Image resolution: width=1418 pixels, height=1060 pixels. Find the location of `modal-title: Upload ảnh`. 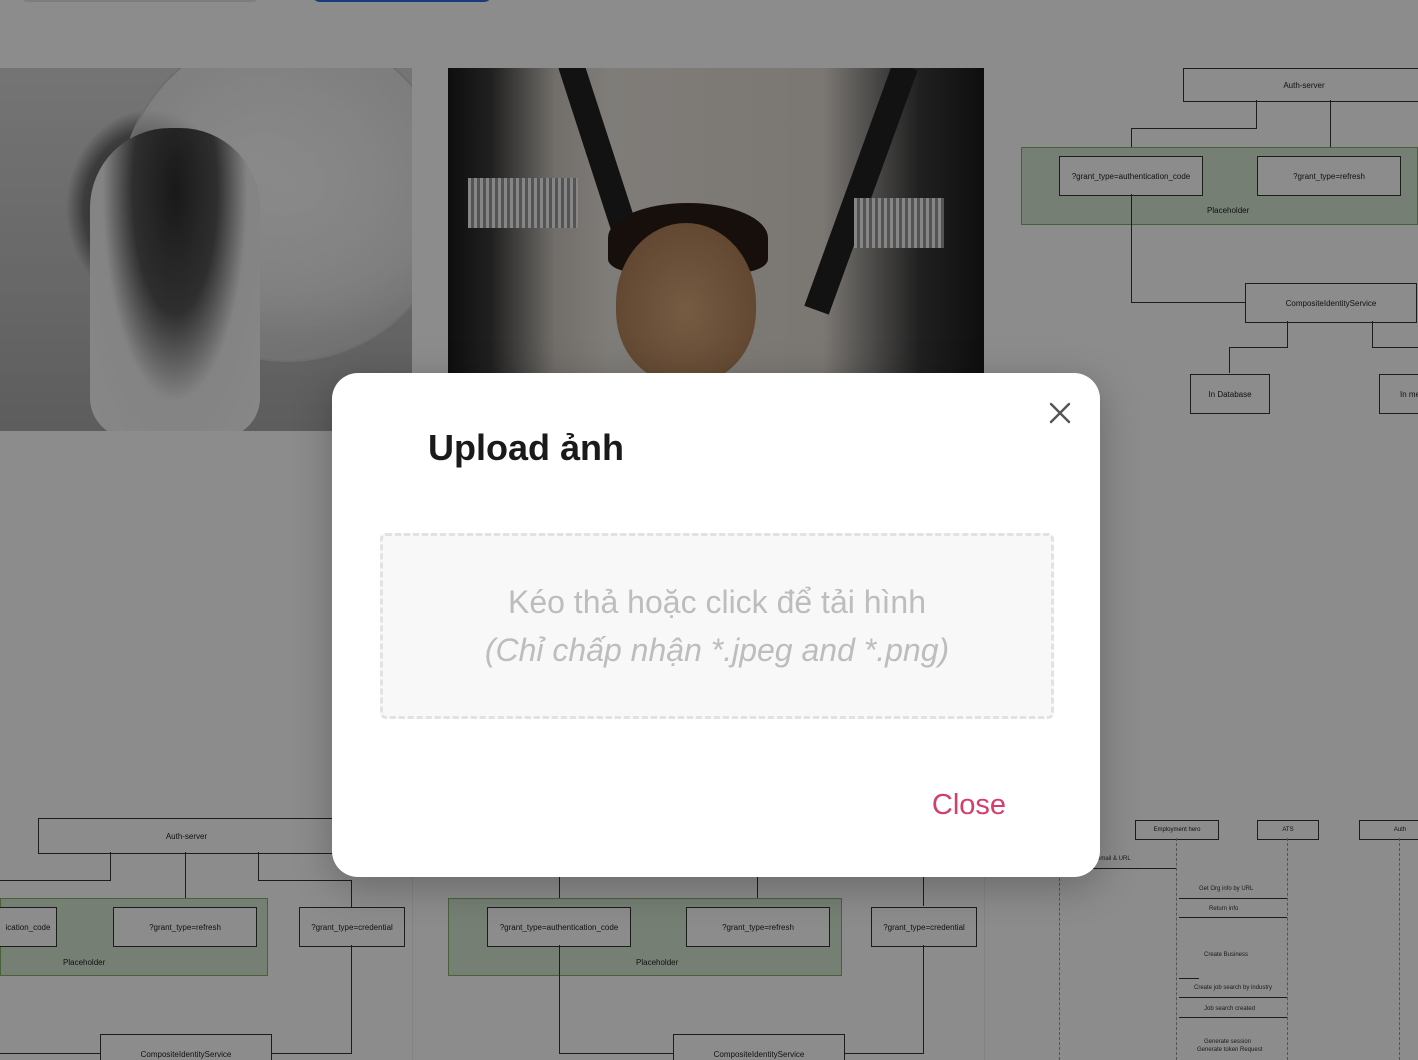

modal-title: Upload ảnh is located at coordinates (526, 447).